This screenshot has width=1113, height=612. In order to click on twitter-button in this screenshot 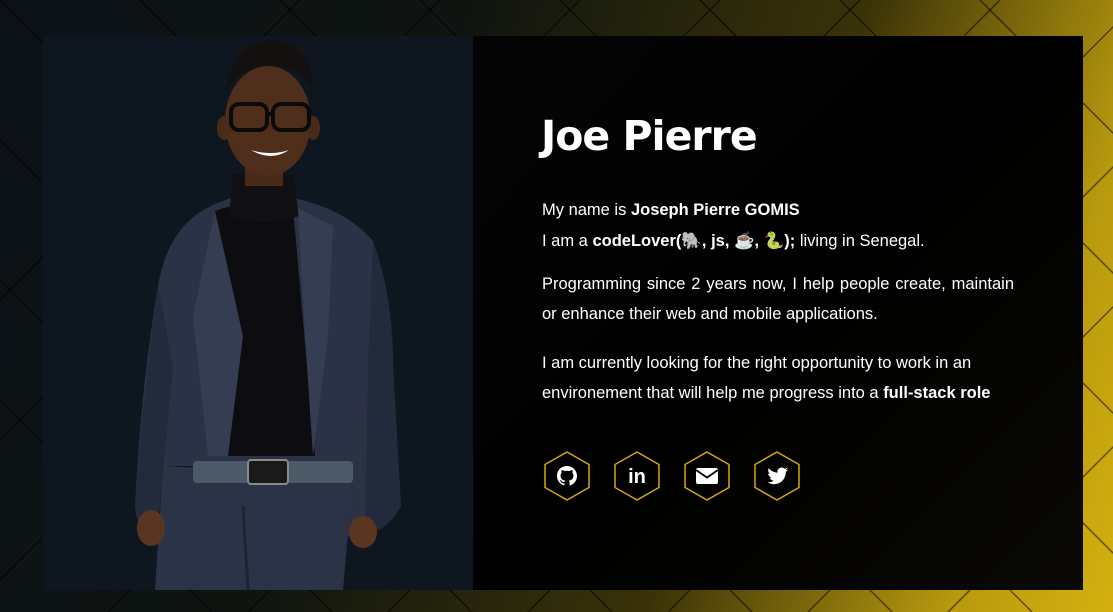, I will do `click(777, 476)`.